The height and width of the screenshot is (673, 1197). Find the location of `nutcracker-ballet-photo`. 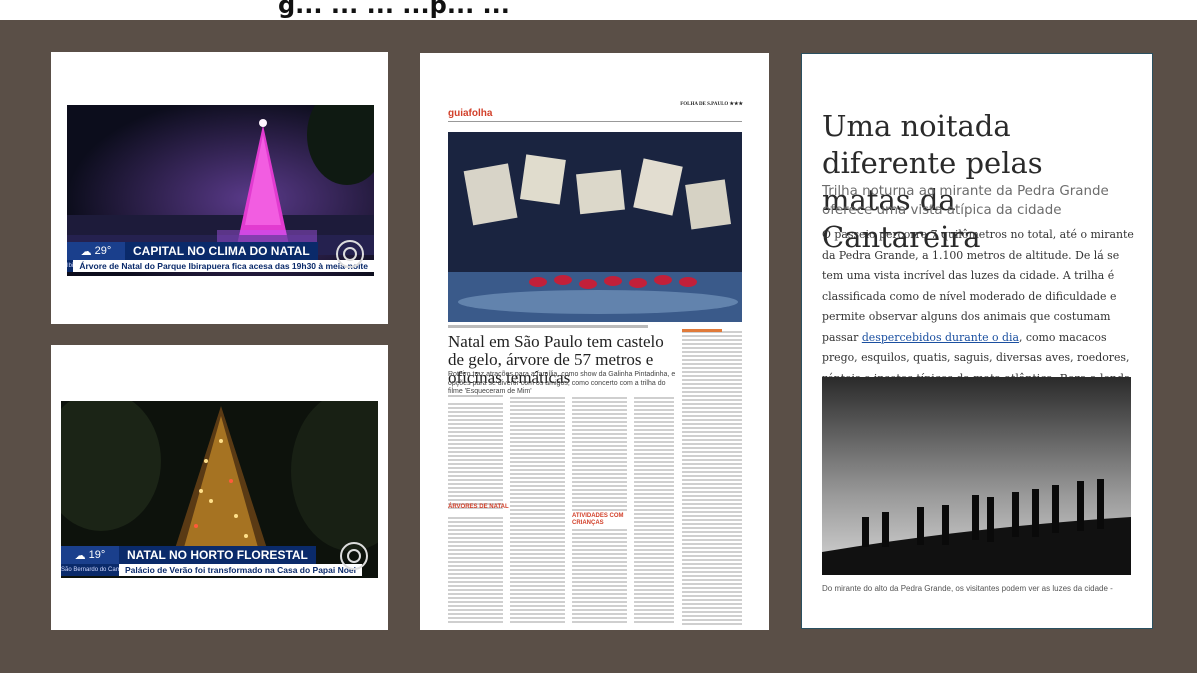

nutcracker-ballet-photo is located at coordinates (595, 227).